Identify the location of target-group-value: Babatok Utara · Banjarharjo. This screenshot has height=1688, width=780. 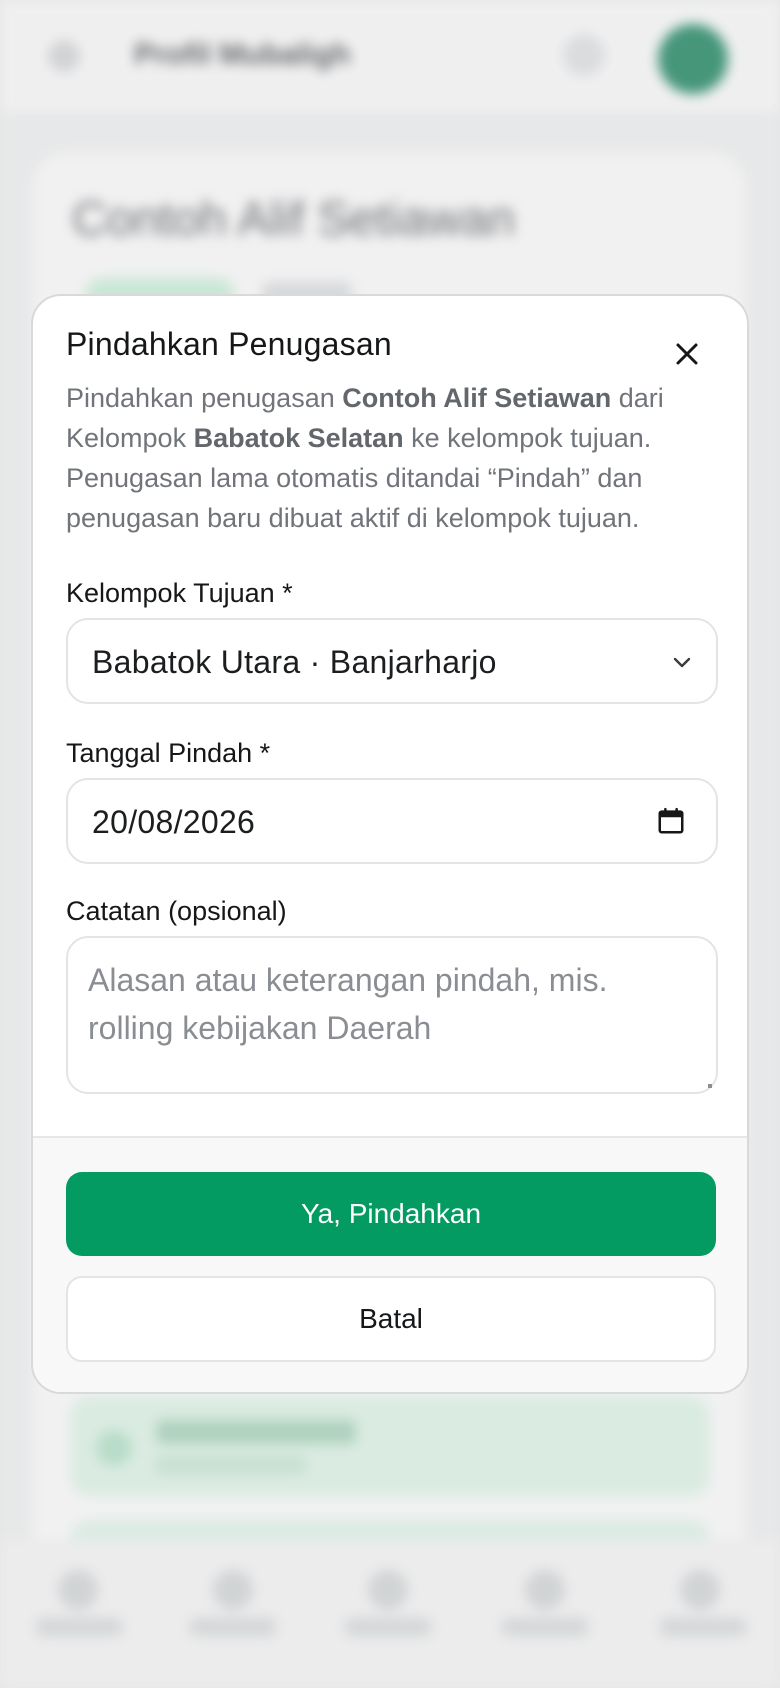
(294, 662).